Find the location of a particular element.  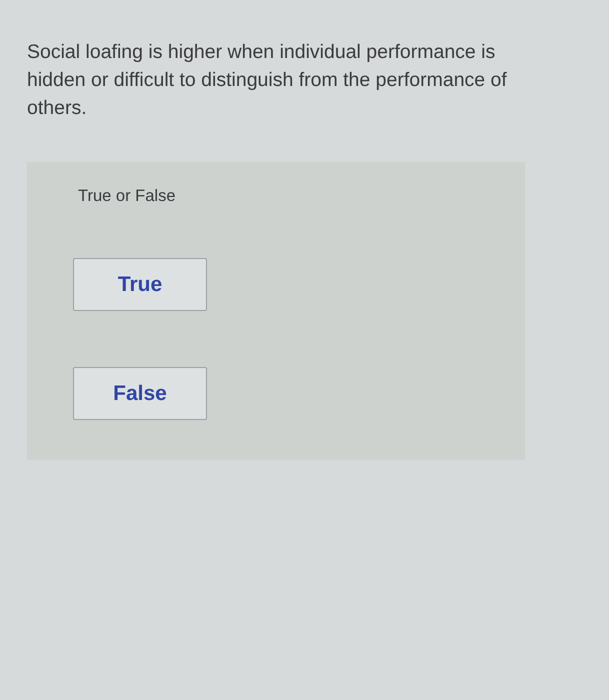

question-text: Social loafing is higher when individual performance is hidden or difficult to distinguish from the performance of others. is located at coordinates (267, 80).